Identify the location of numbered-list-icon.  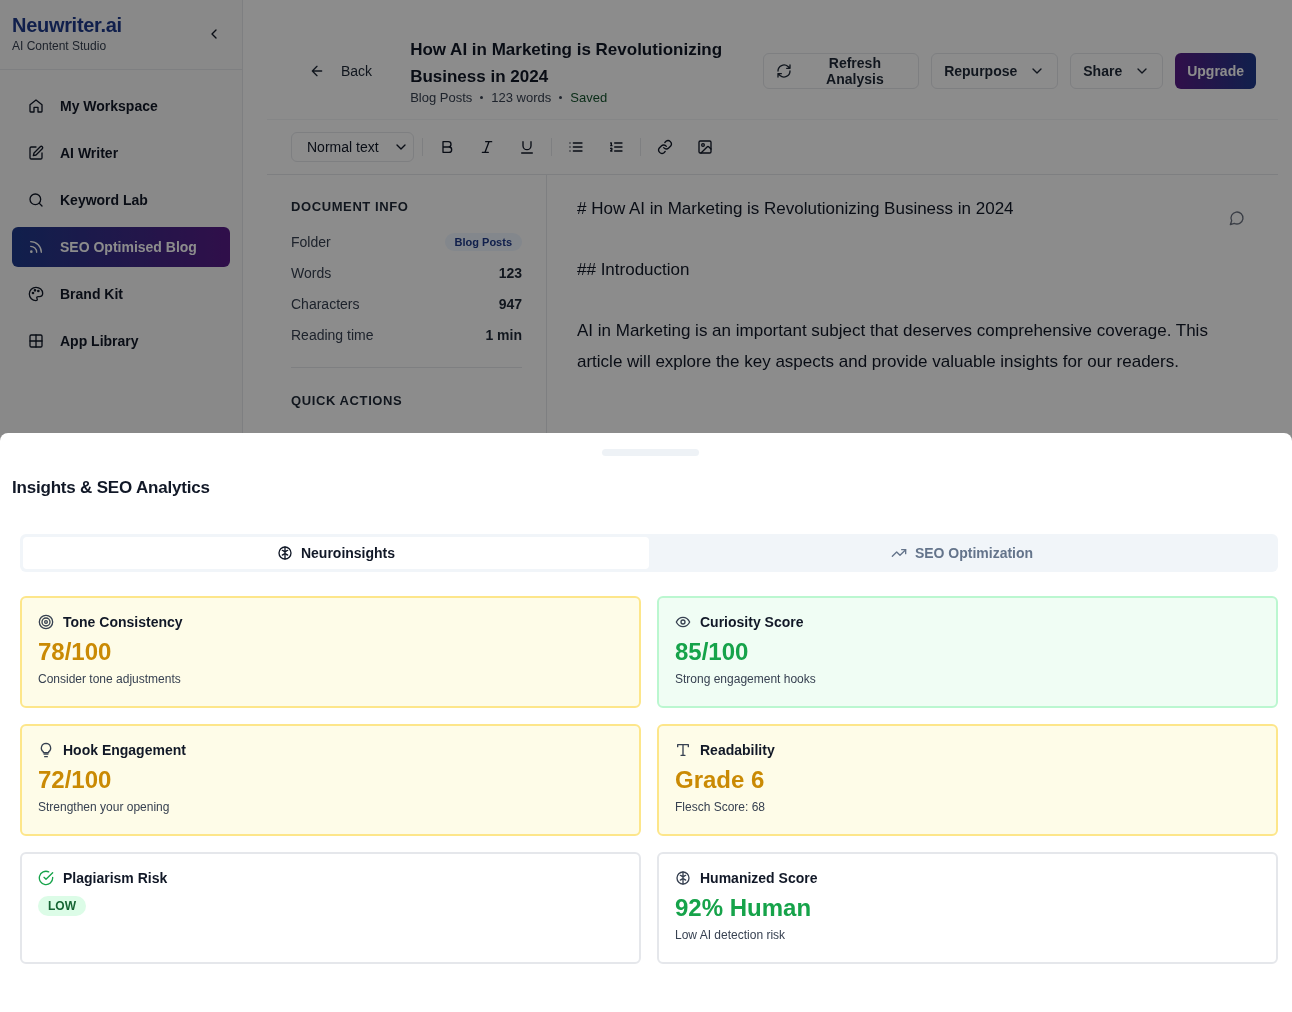
(615, 147).